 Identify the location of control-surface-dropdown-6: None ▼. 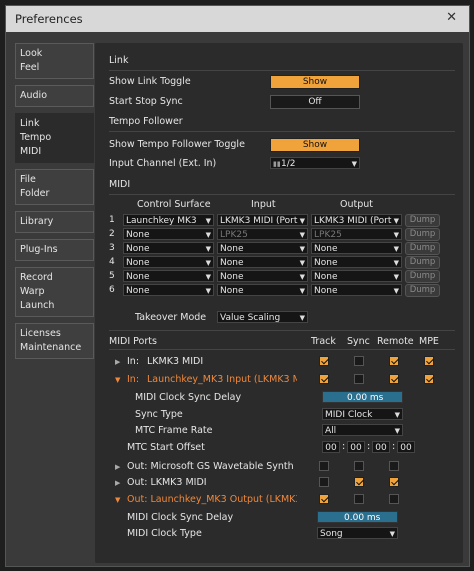
(168, 290).